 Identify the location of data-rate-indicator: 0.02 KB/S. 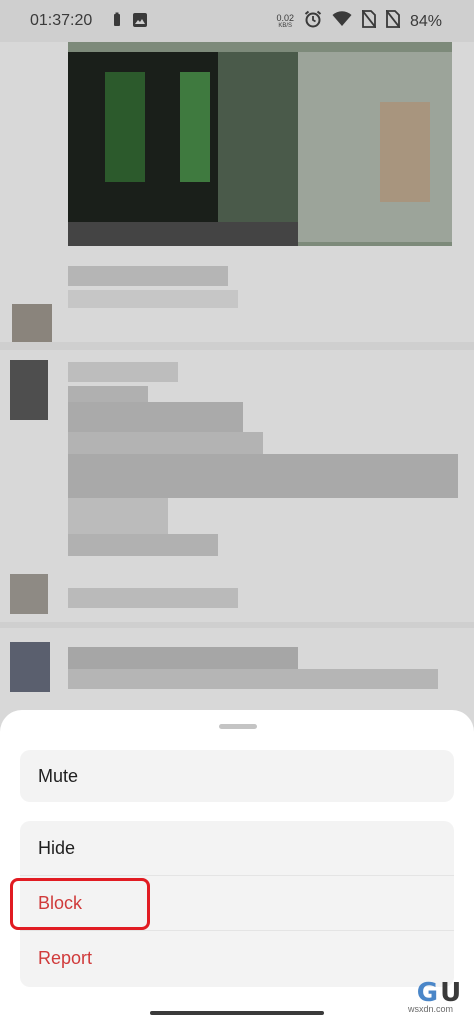
(285, 21).